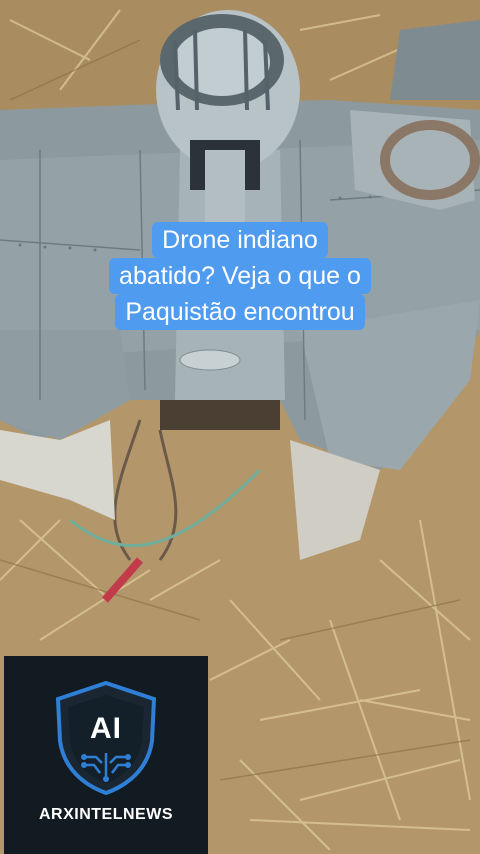 The height and width of the screenshot is (854, 480). I want to click on channel-logo: AI ARXINTELNEWS, so click(106, 755).